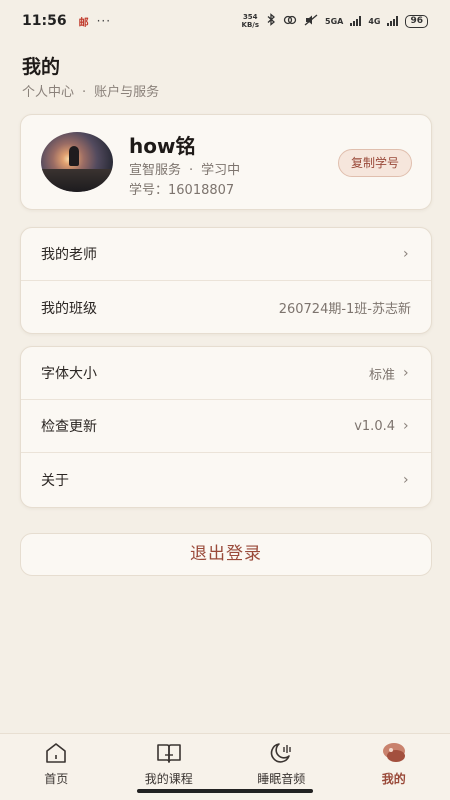  Describe the element at coordinates (226, 254) in the screenshot. I see `my-teacher-row: 我的老师 ›` at that location.